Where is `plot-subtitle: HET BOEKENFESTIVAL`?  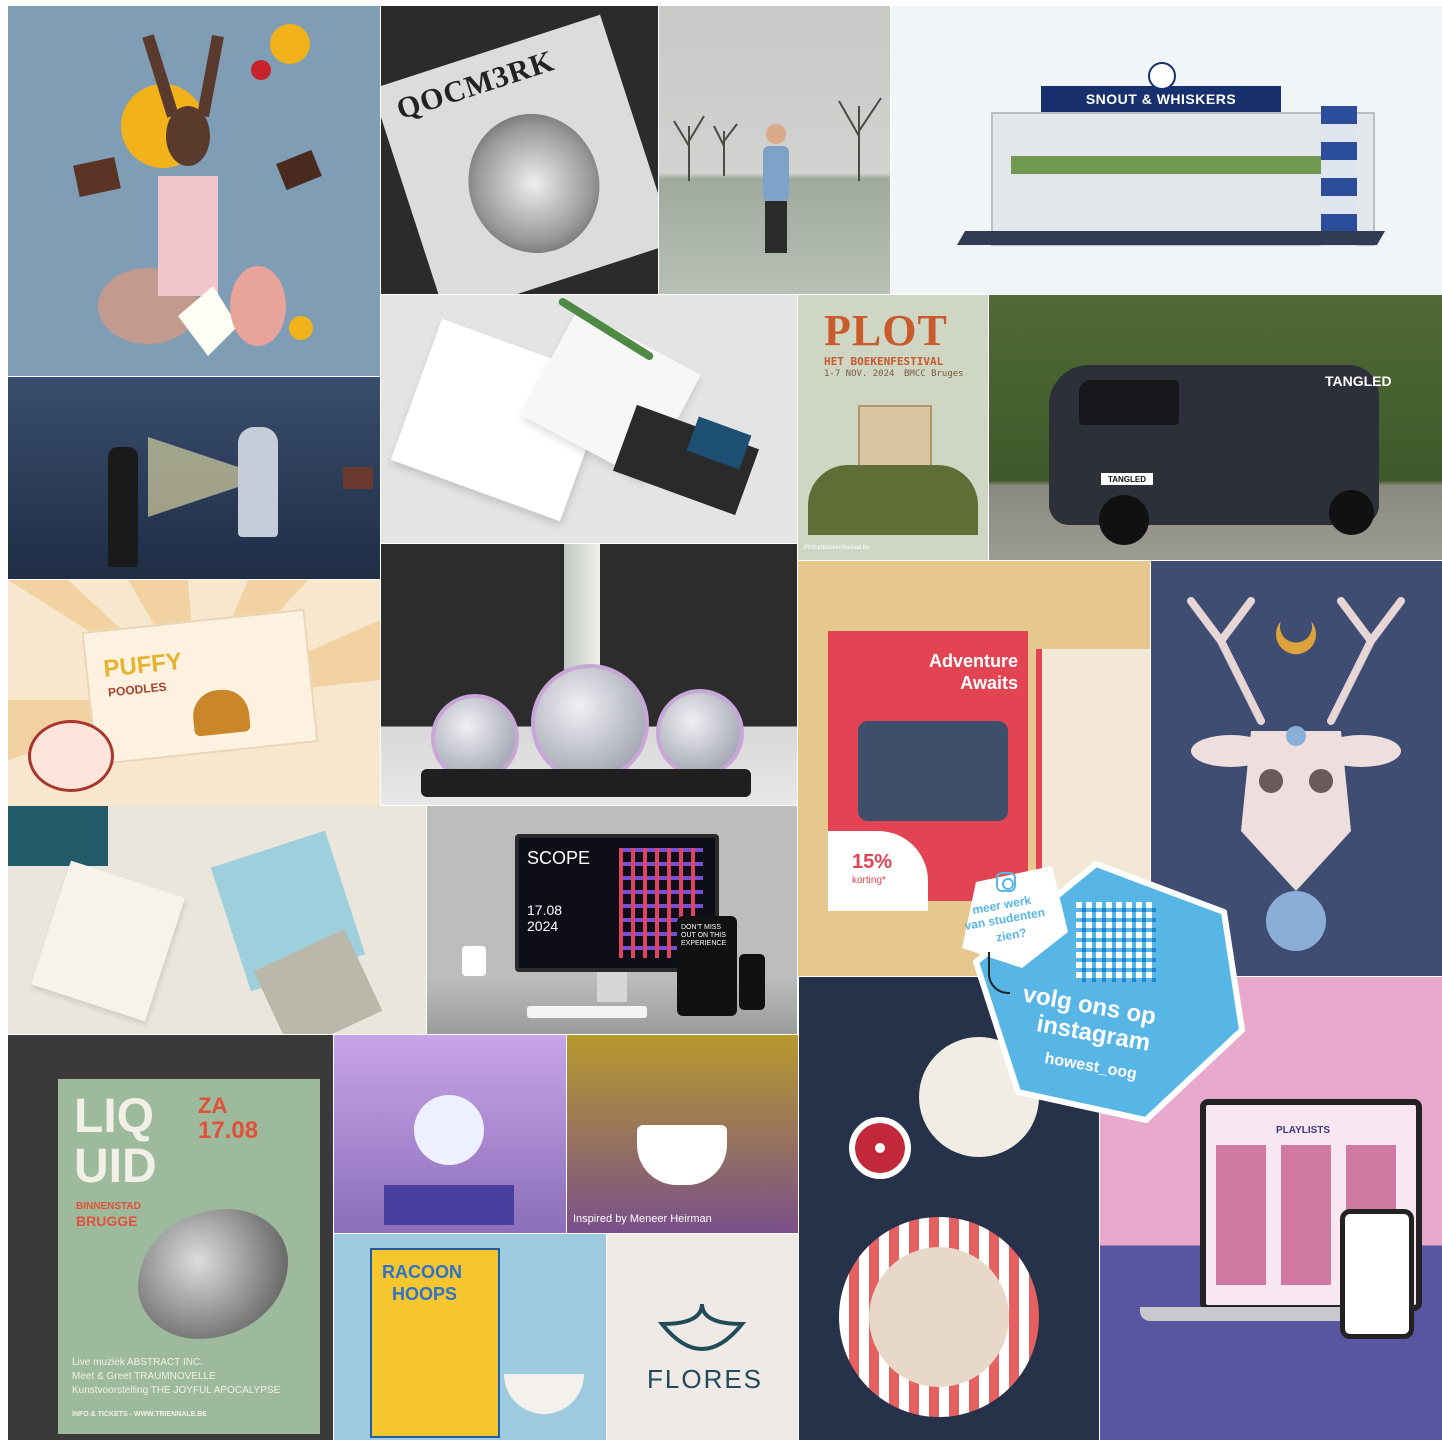
plot-subtitle: HET BOEKENFESTIVAL is located at coordinates (884, 361).